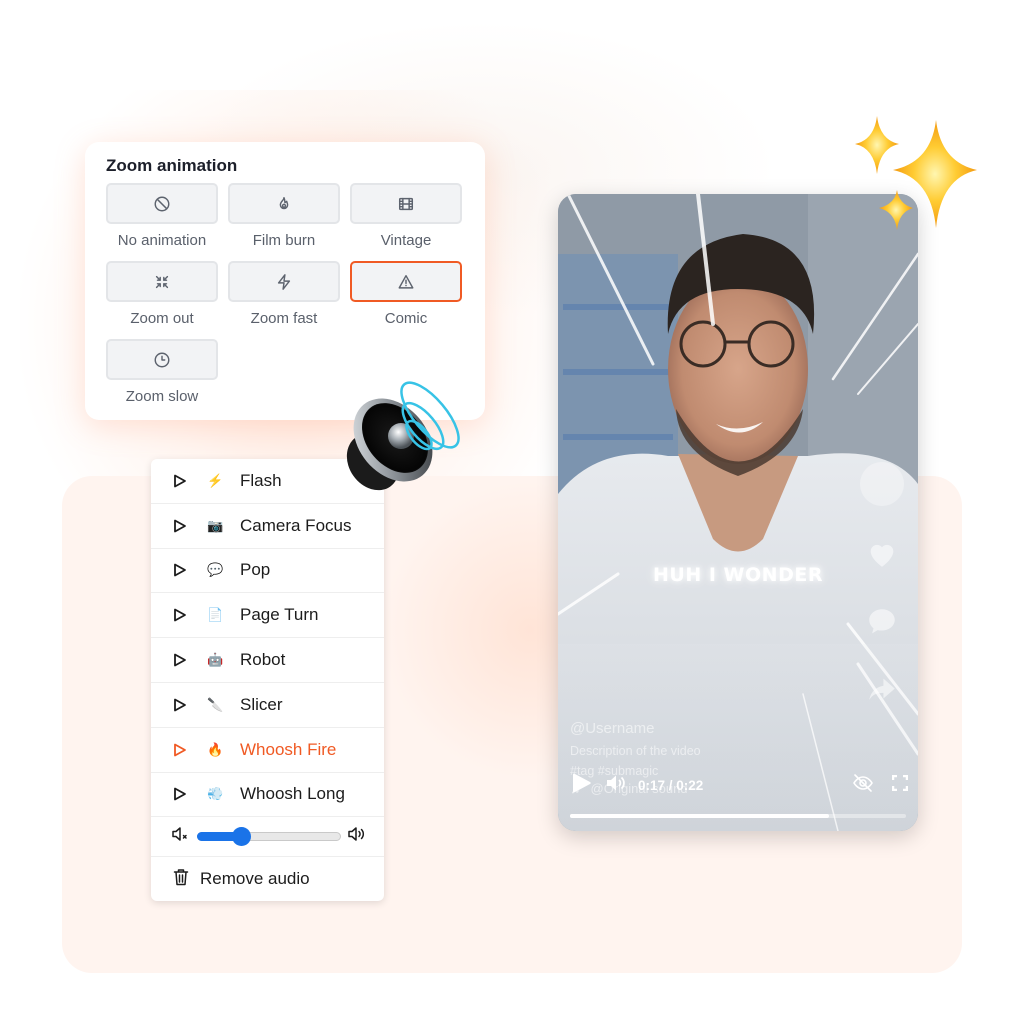 This screenshot has width=1024, height=1024. What do you see at coordinates (241, 837) in the screenshot?
I see `volume-slider-thumb` at bounding box center [241, 837].